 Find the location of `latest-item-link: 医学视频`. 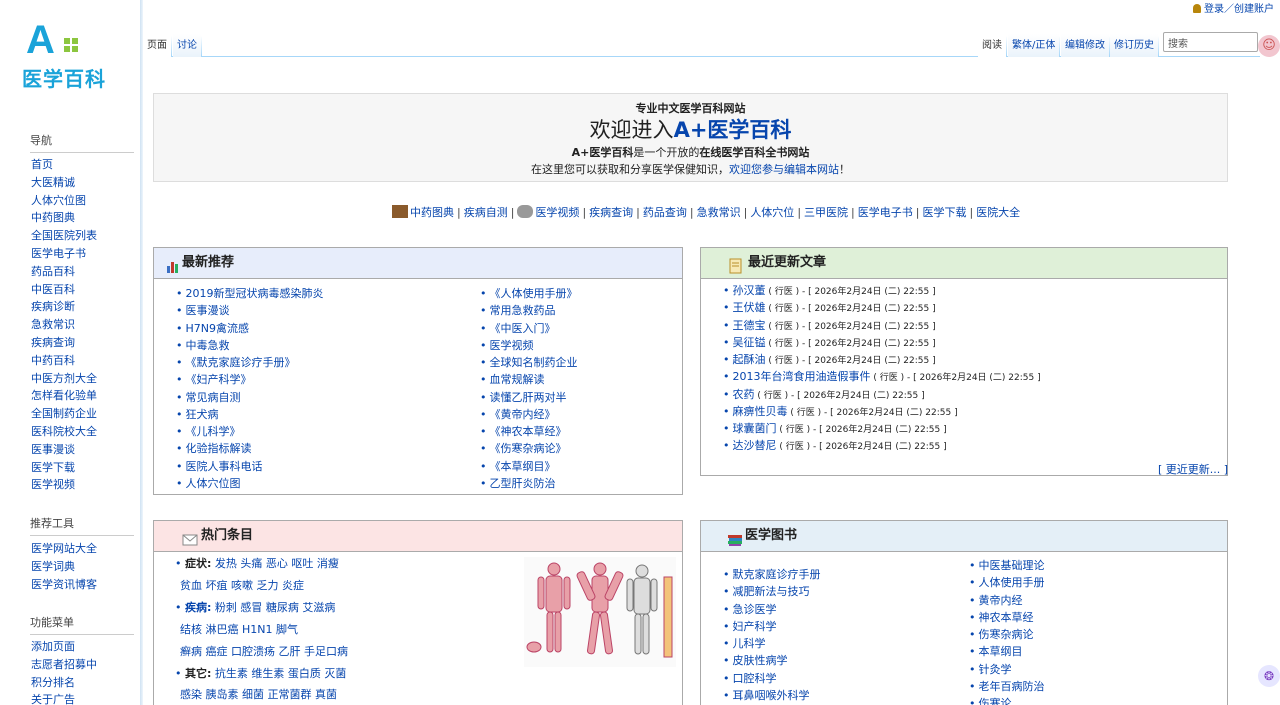

latest-item-link: 医学视频 is located at coordinates (512, 345).